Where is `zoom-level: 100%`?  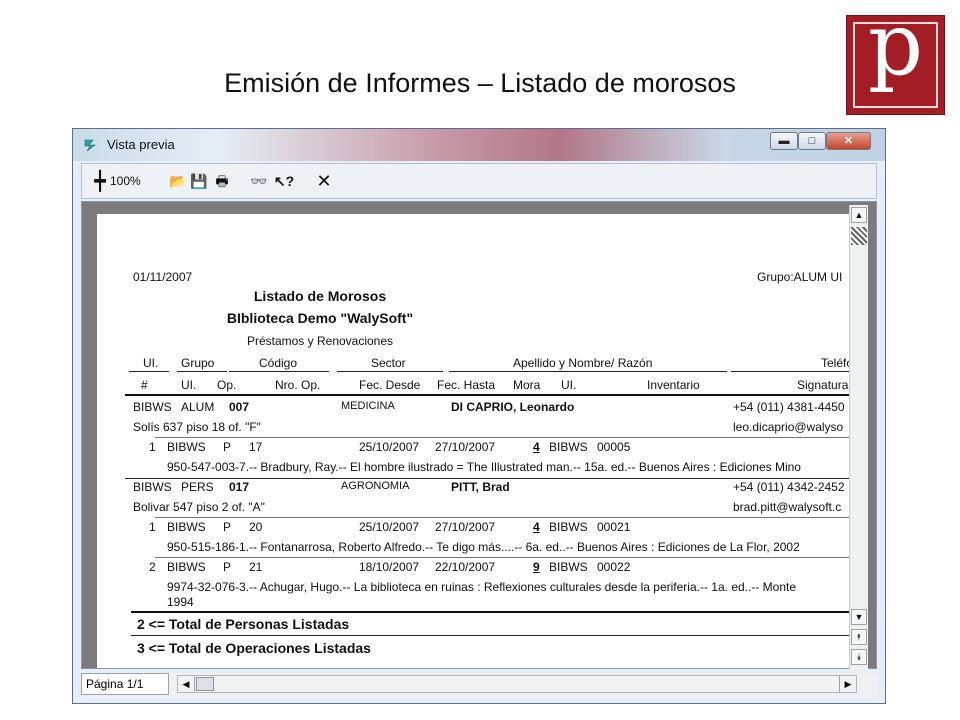
zoom-level: 100% is located at coordinates (130, 181).